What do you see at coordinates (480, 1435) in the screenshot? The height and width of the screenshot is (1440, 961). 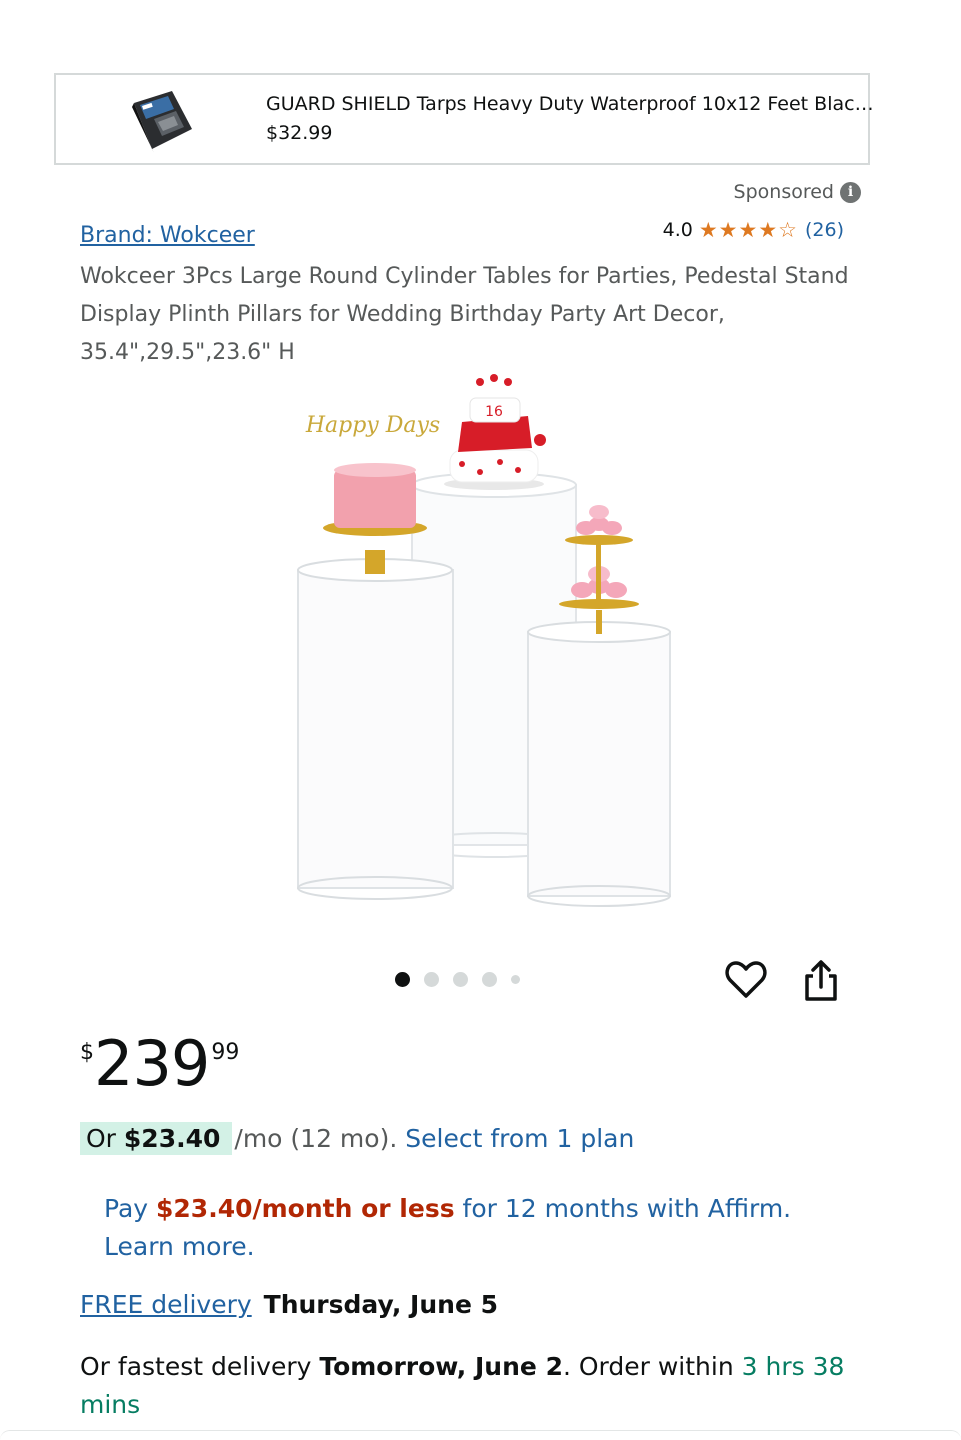 I see `bottom-sheet-edge` at bounding box center [480, 1435].